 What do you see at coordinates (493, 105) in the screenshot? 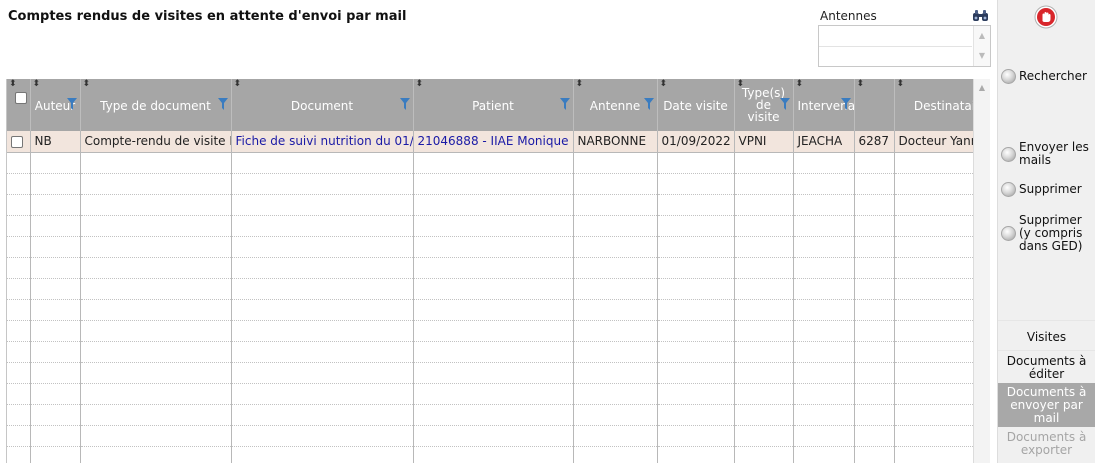
I see `column-header-patient: ⬍ Patient` at bounding box center [493, 105].